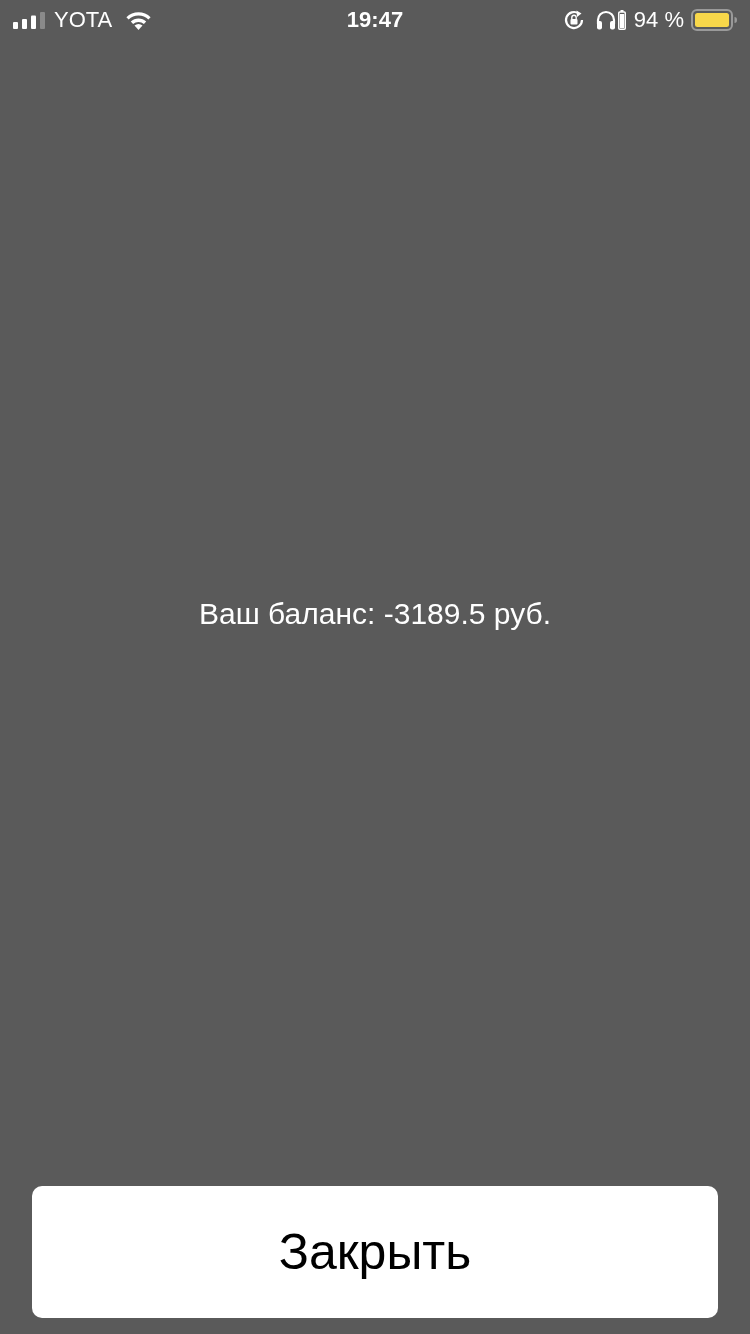  I want to click on balance-message: Ваш баланс: -3189.5 руб., so click(375, 614).